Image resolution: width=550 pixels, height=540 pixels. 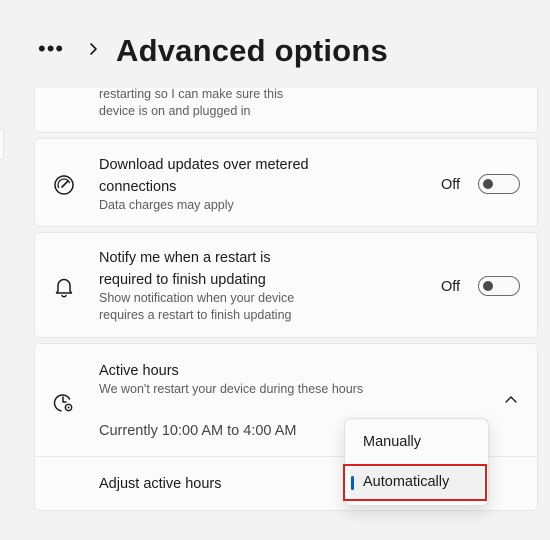 I want to click on clock-settings-icon, so click(x=63, y=403).